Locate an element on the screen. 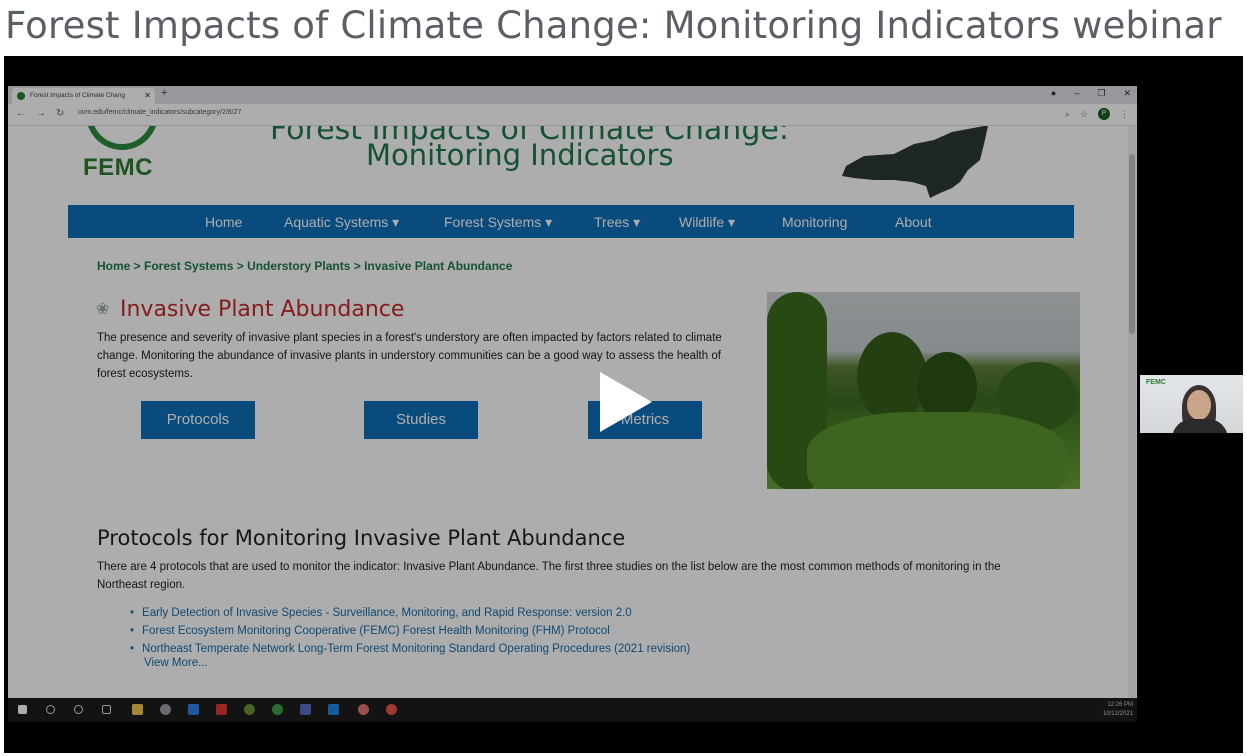 Image resolution: width=1247 pixels, height=756 pixels. reload-icon: ↻ is located at coordinates (60, 113).